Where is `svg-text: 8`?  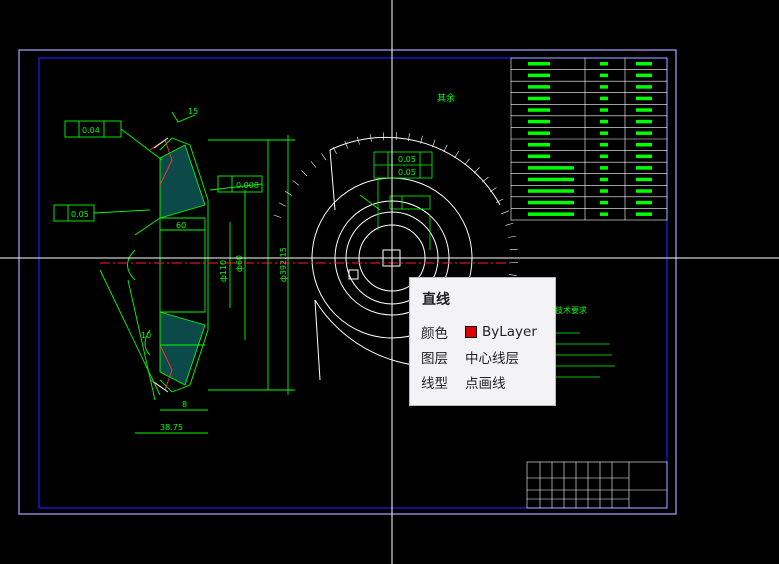 svg-text: 8 is located at coordinates (184, 404).